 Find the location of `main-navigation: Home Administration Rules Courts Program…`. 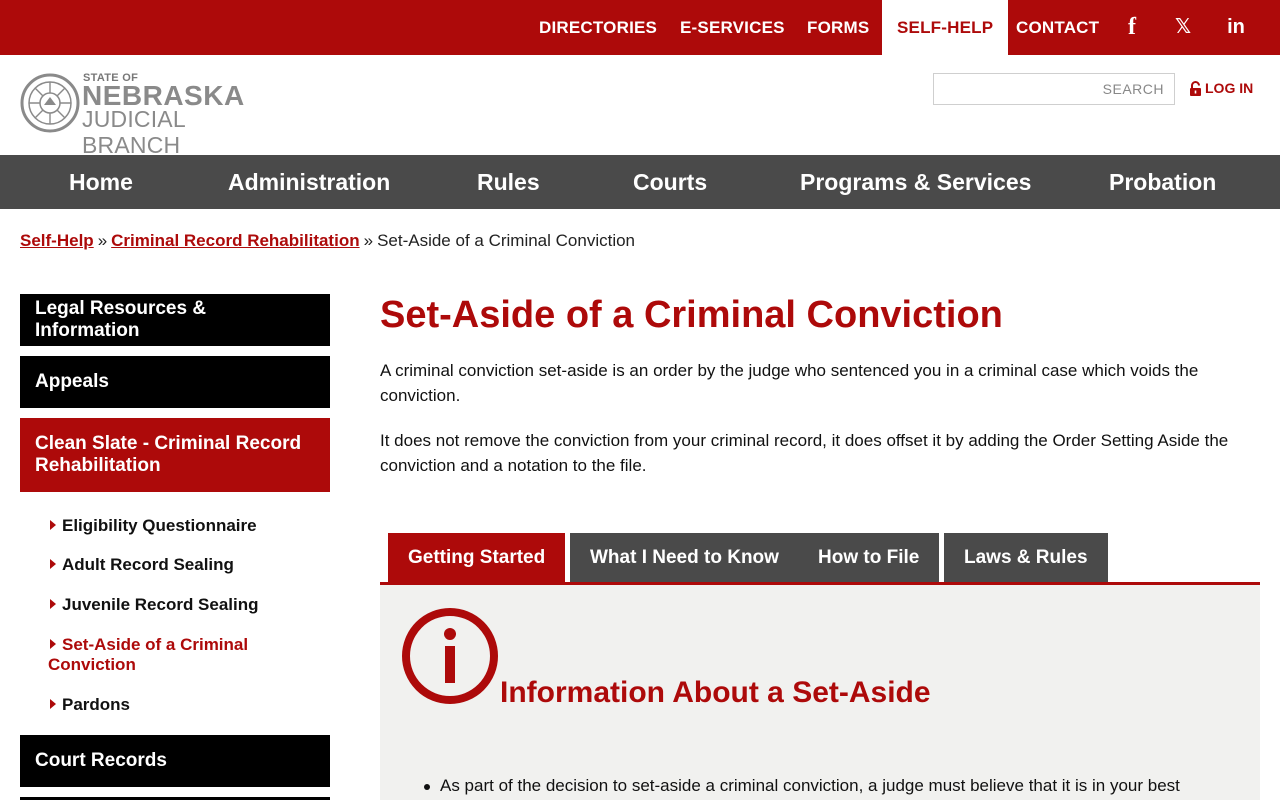

main-navigation: Home Administration Rules Courts Program… is located at coordinates (640, 182).